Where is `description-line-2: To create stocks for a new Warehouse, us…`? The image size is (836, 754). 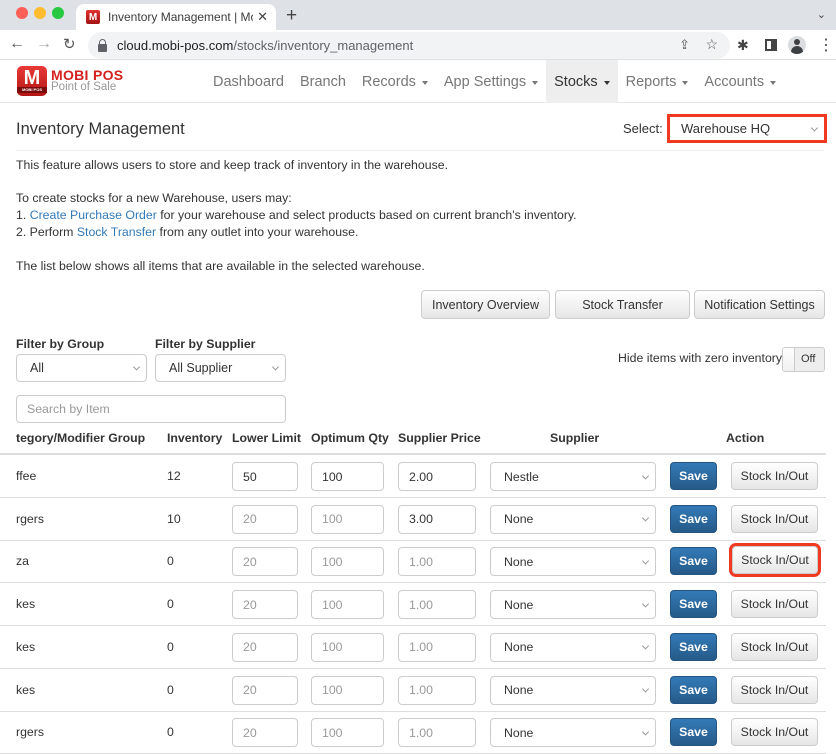
description-line-2: To create stocks for a new Warehouse, us… is located at coordinates (154, 198).